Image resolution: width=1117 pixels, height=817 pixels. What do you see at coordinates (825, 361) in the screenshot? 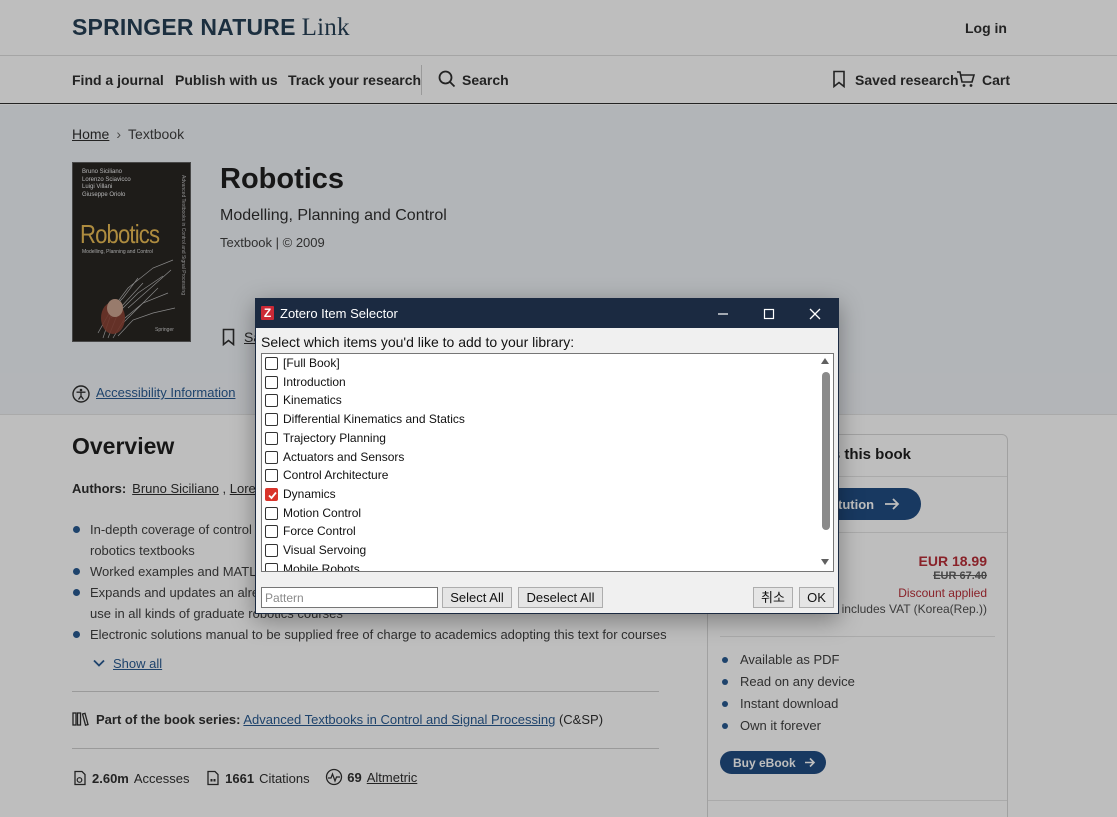
I see `scroll-up-icon` at bounding box center [825, 361].